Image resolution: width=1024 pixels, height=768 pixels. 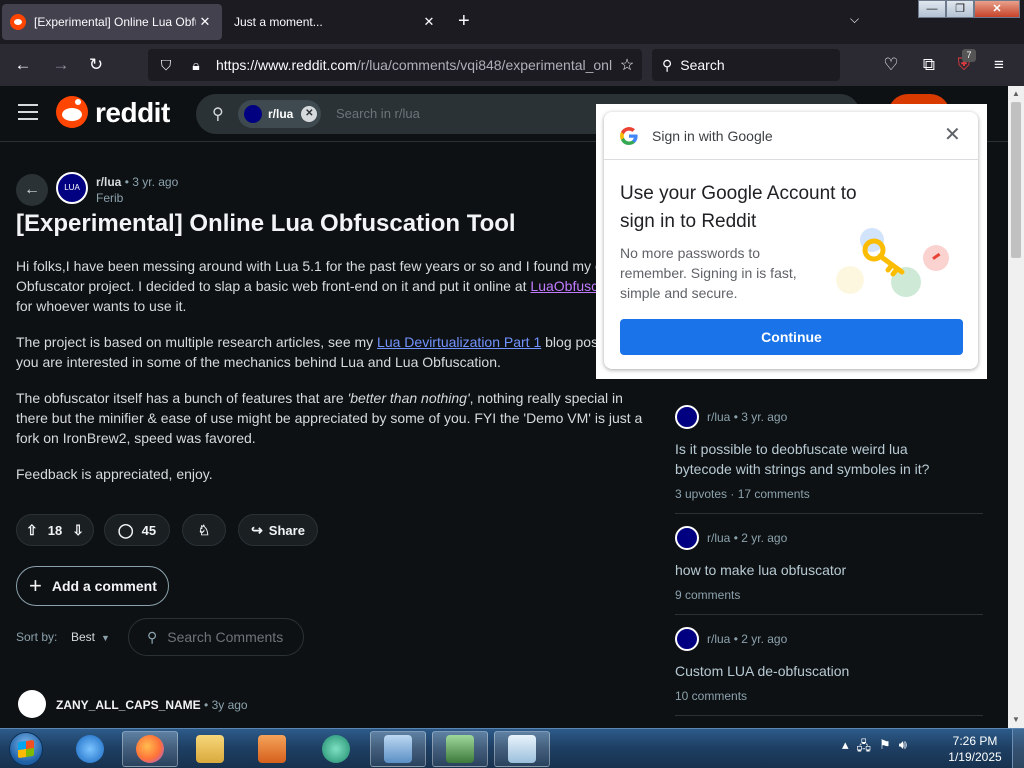 I want to click on tab-title: [Experimental] Online Lua Obfus, so click(x=115, y=22).